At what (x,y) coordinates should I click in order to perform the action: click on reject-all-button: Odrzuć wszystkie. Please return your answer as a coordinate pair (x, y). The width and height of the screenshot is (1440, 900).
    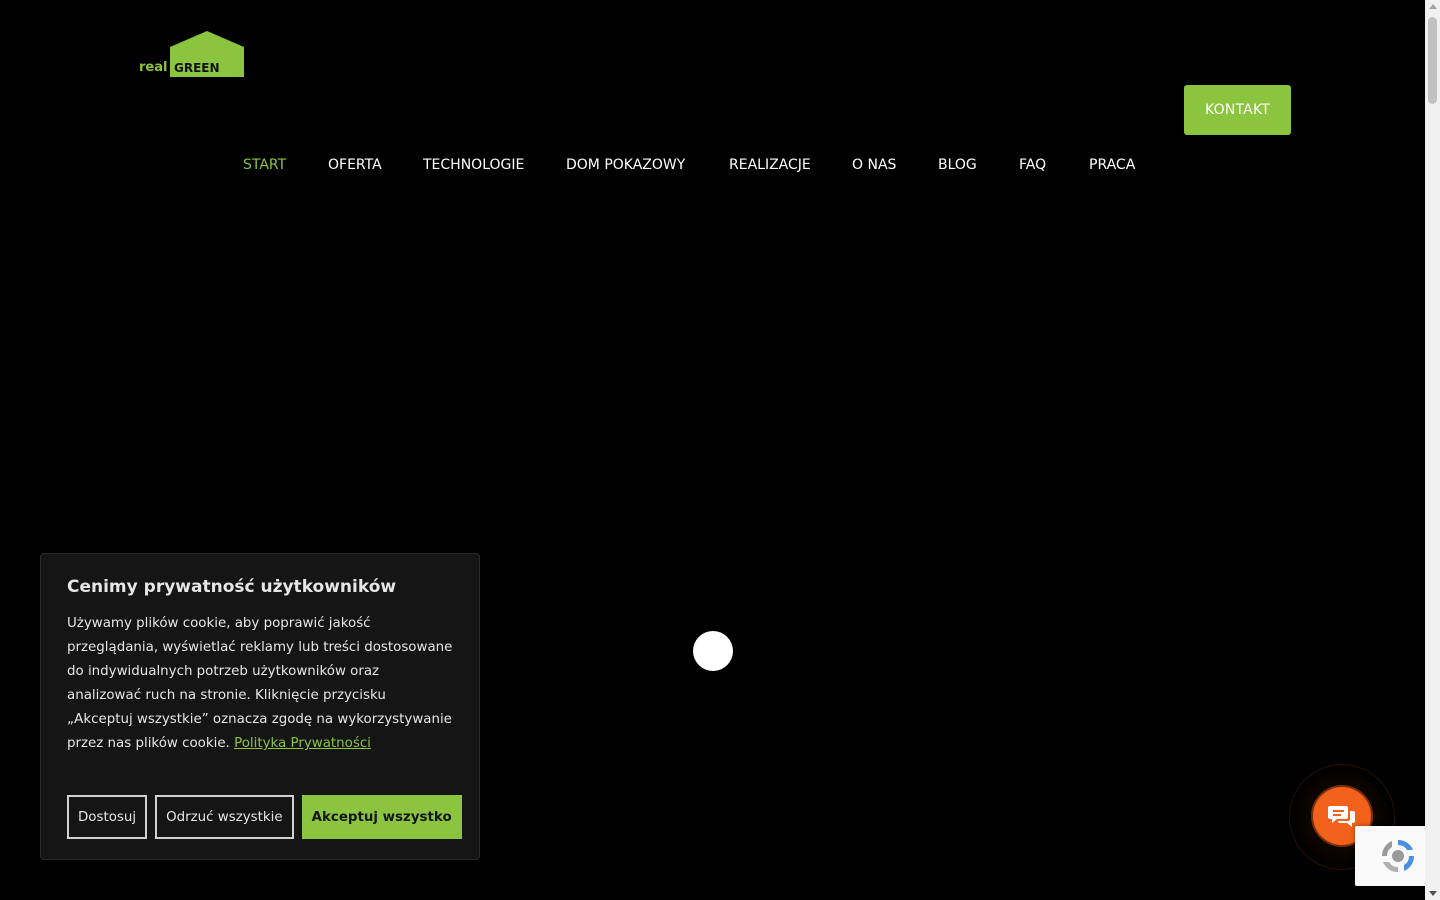
    Looking at the image, I should click on (224, 817).